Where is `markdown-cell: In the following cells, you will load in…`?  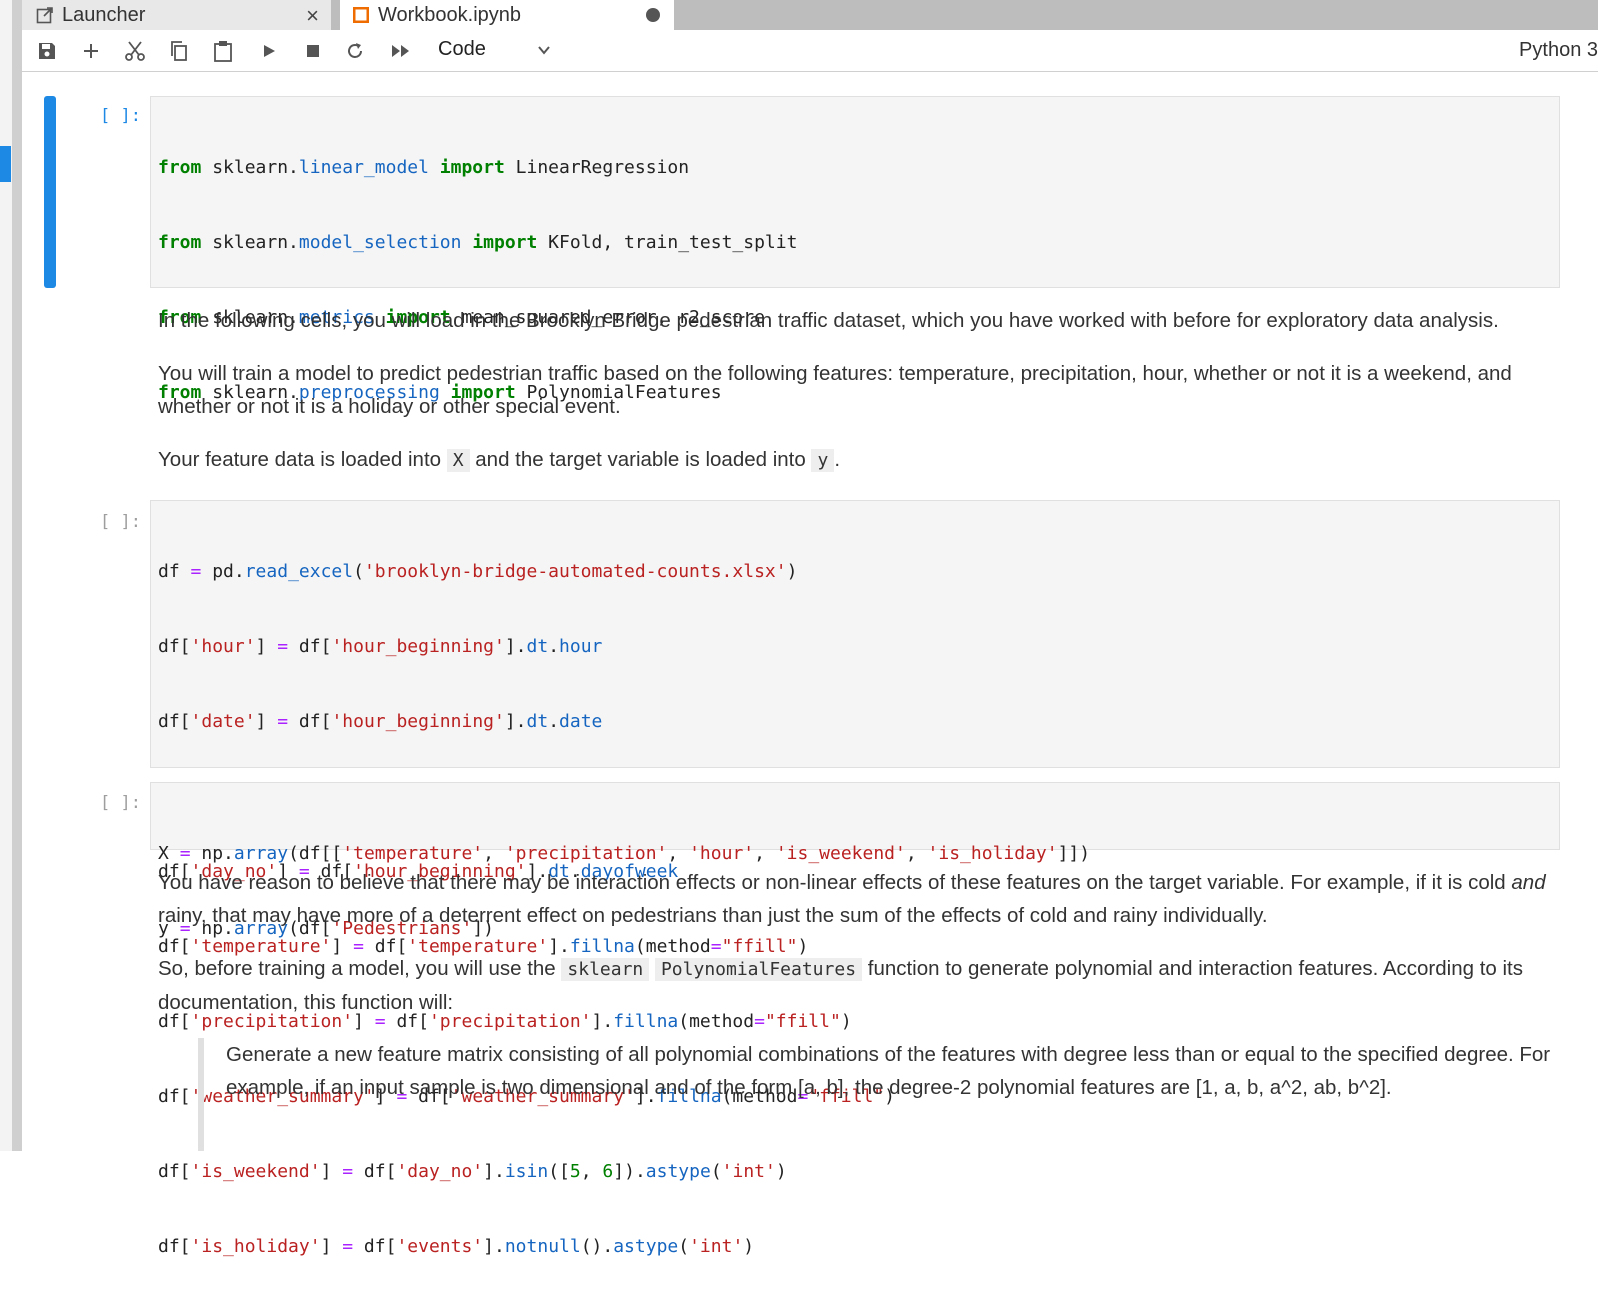 markdown-cell: In the following cells, you will load in… is located at coordinates (853, 390).